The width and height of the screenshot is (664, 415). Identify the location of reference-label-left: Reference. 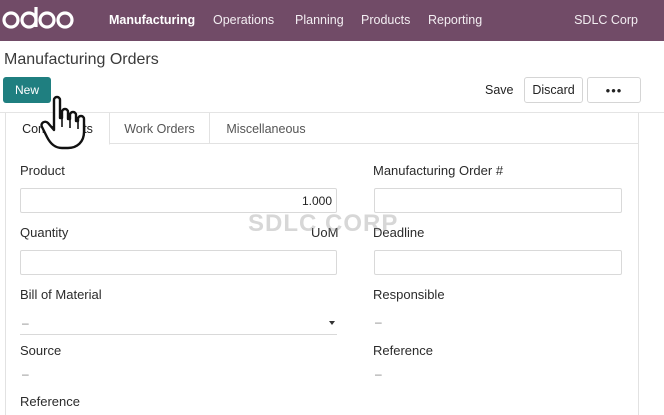
(50, 401).